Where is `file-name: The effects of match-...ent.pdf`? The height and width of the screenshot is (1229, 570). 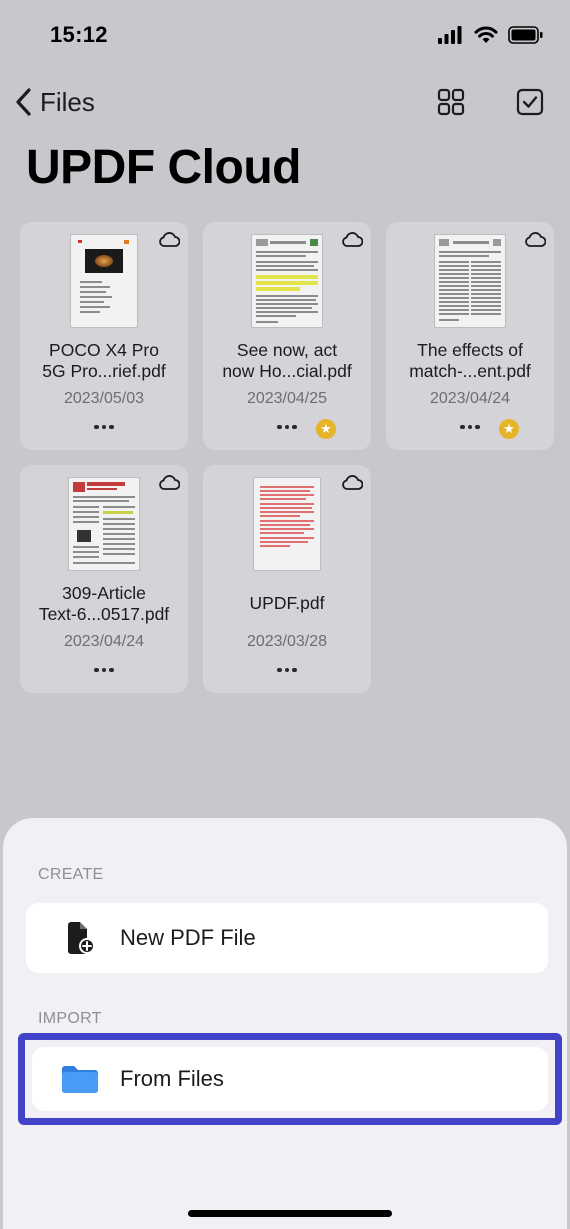 file-name: The effects of match-...ent.pdf is located at coordinates (470, 360).